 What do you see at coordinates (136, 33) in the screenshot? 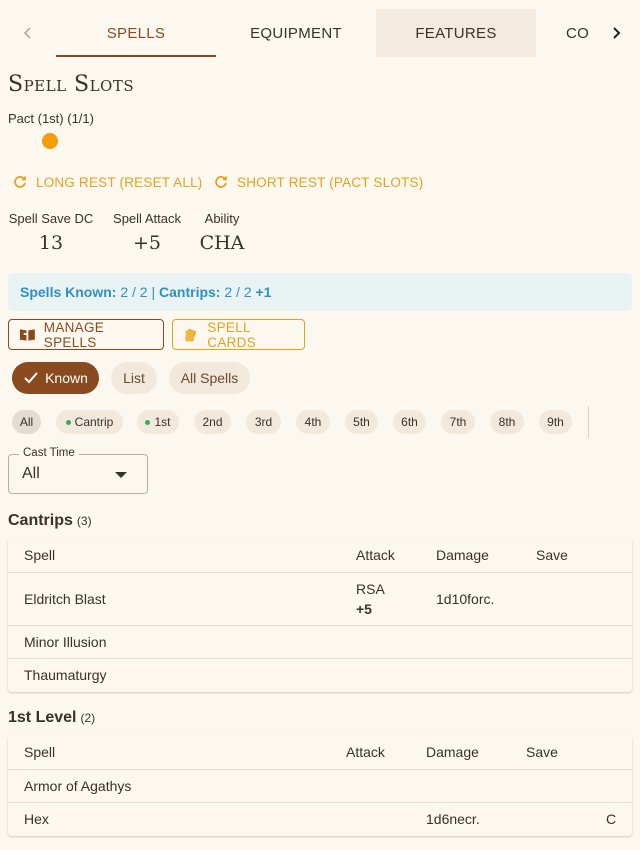
I see `tab-spells: SPELLS` at bounding box center [136, 33].